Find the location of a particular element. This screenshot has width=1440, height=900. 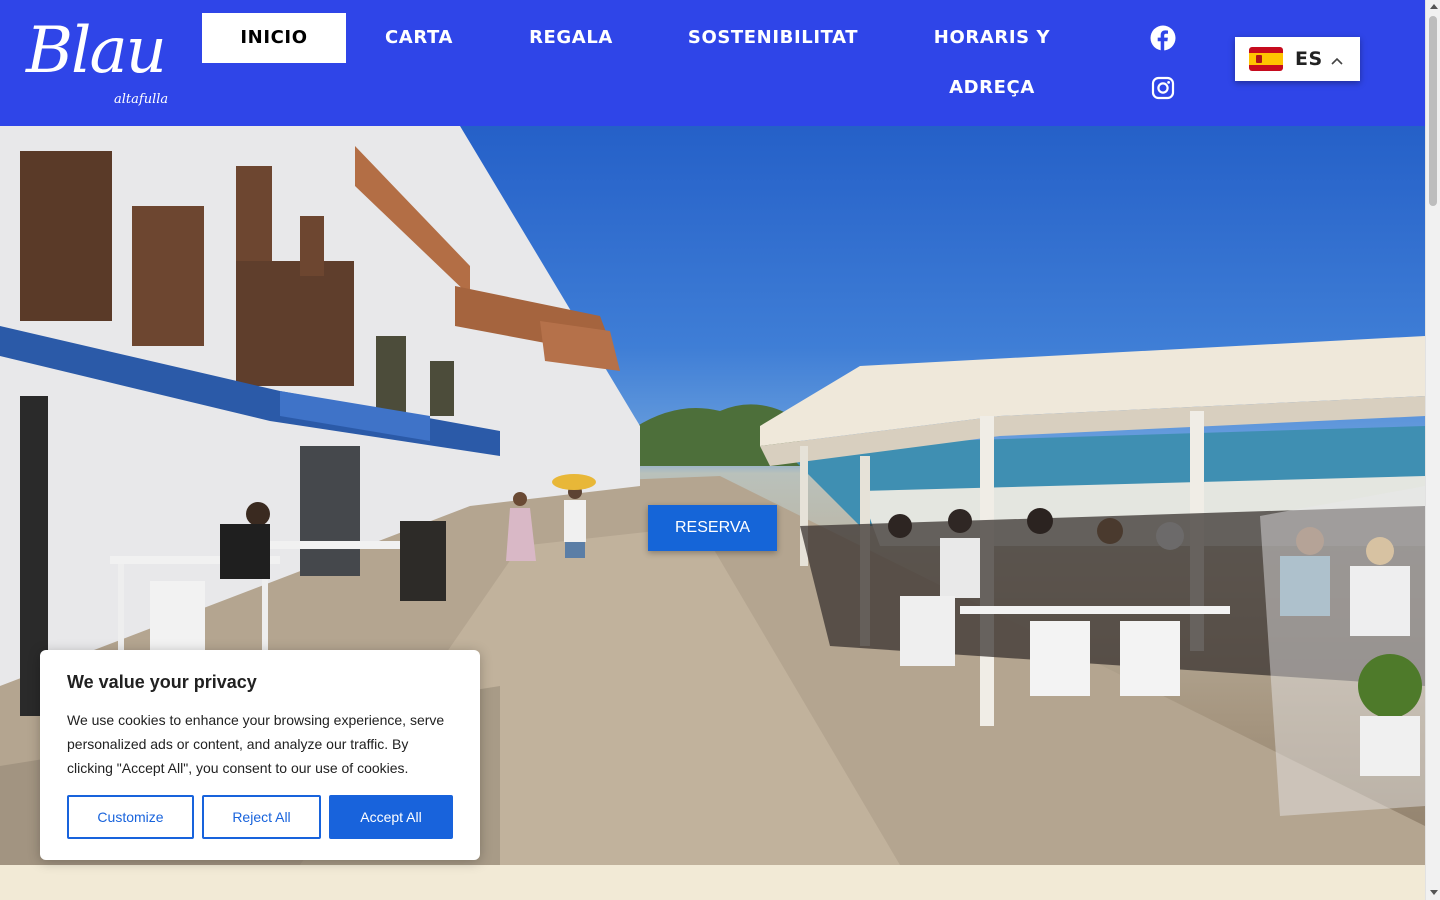

reserva-button: RESERVA is located at coordinates (712, 528).